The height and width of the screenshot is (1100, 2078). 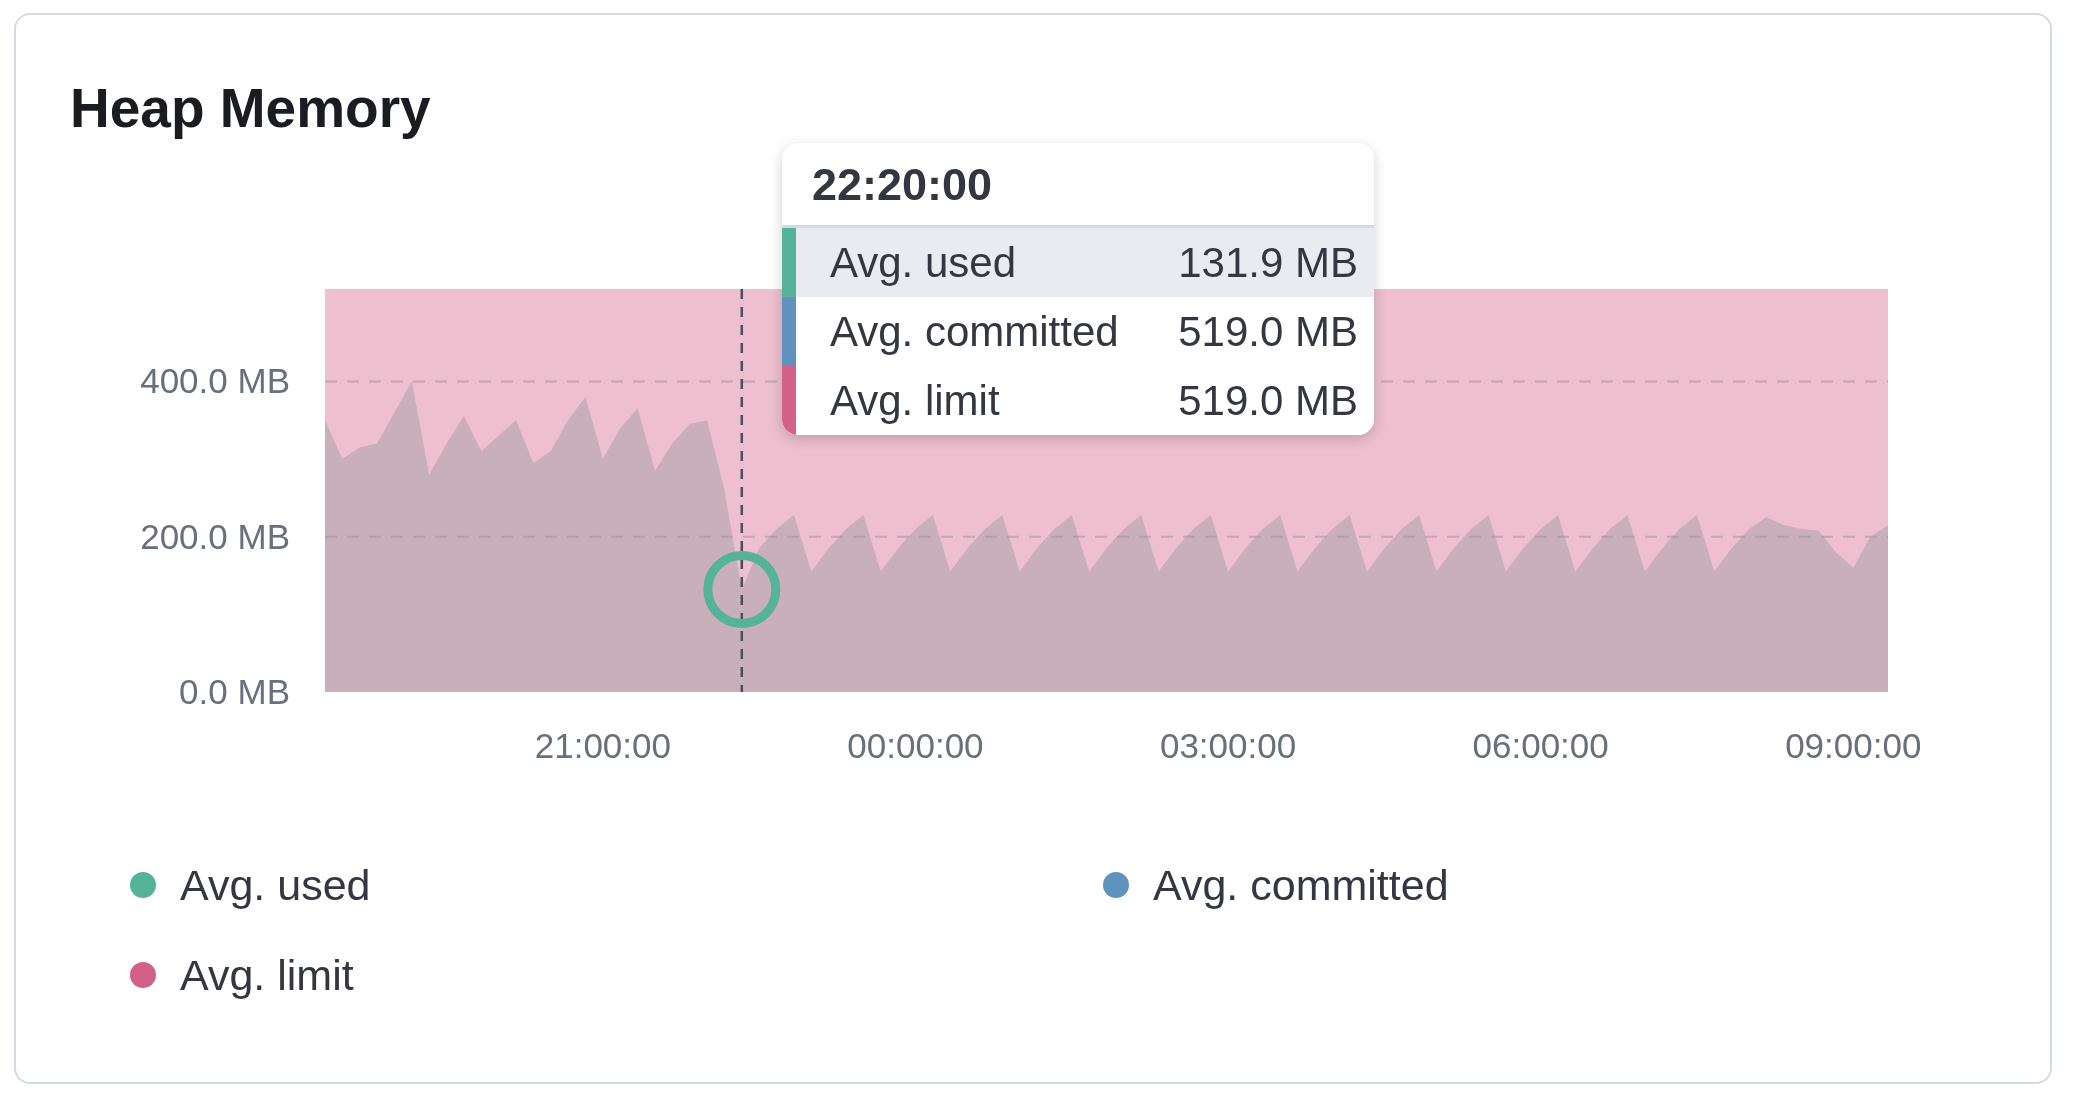 What do you see at coordinates (215, 381) in the screenshot?
I see `y-axis-label: 400.0 MB` at bounding box center [215, 381].